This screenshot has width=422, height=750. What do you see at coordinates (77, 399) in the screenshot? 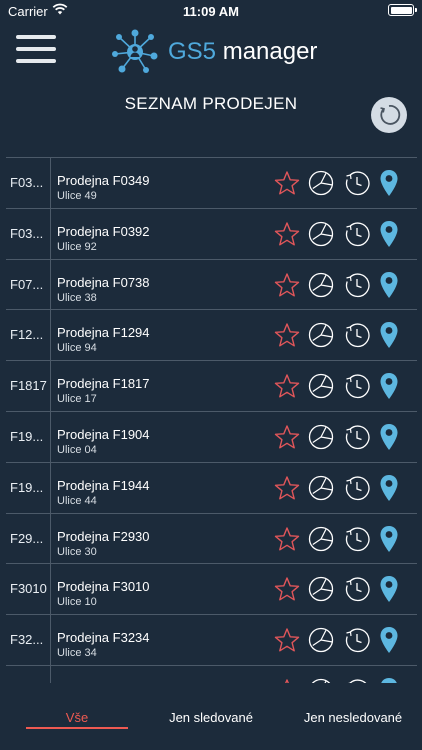
I see `store-street: Ulice 17` at bounding box center [77, 399].